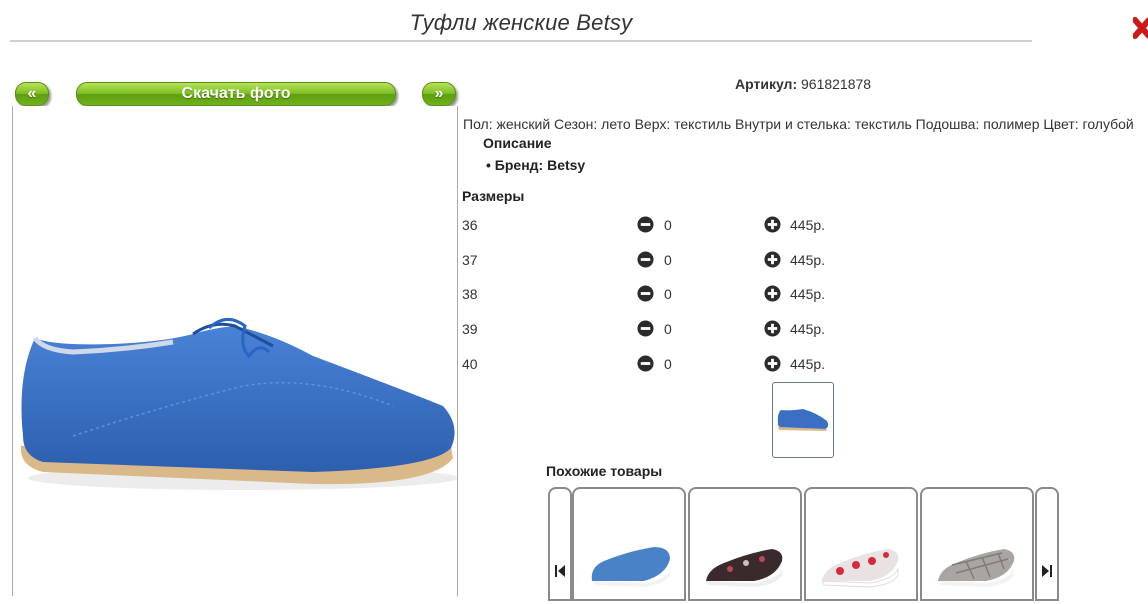 This screenshot has width=1148, height=604. What do you see at coordinates (1140, 29) in the screenshot?
I see `close-icon` at bounding box center [1140, 29].